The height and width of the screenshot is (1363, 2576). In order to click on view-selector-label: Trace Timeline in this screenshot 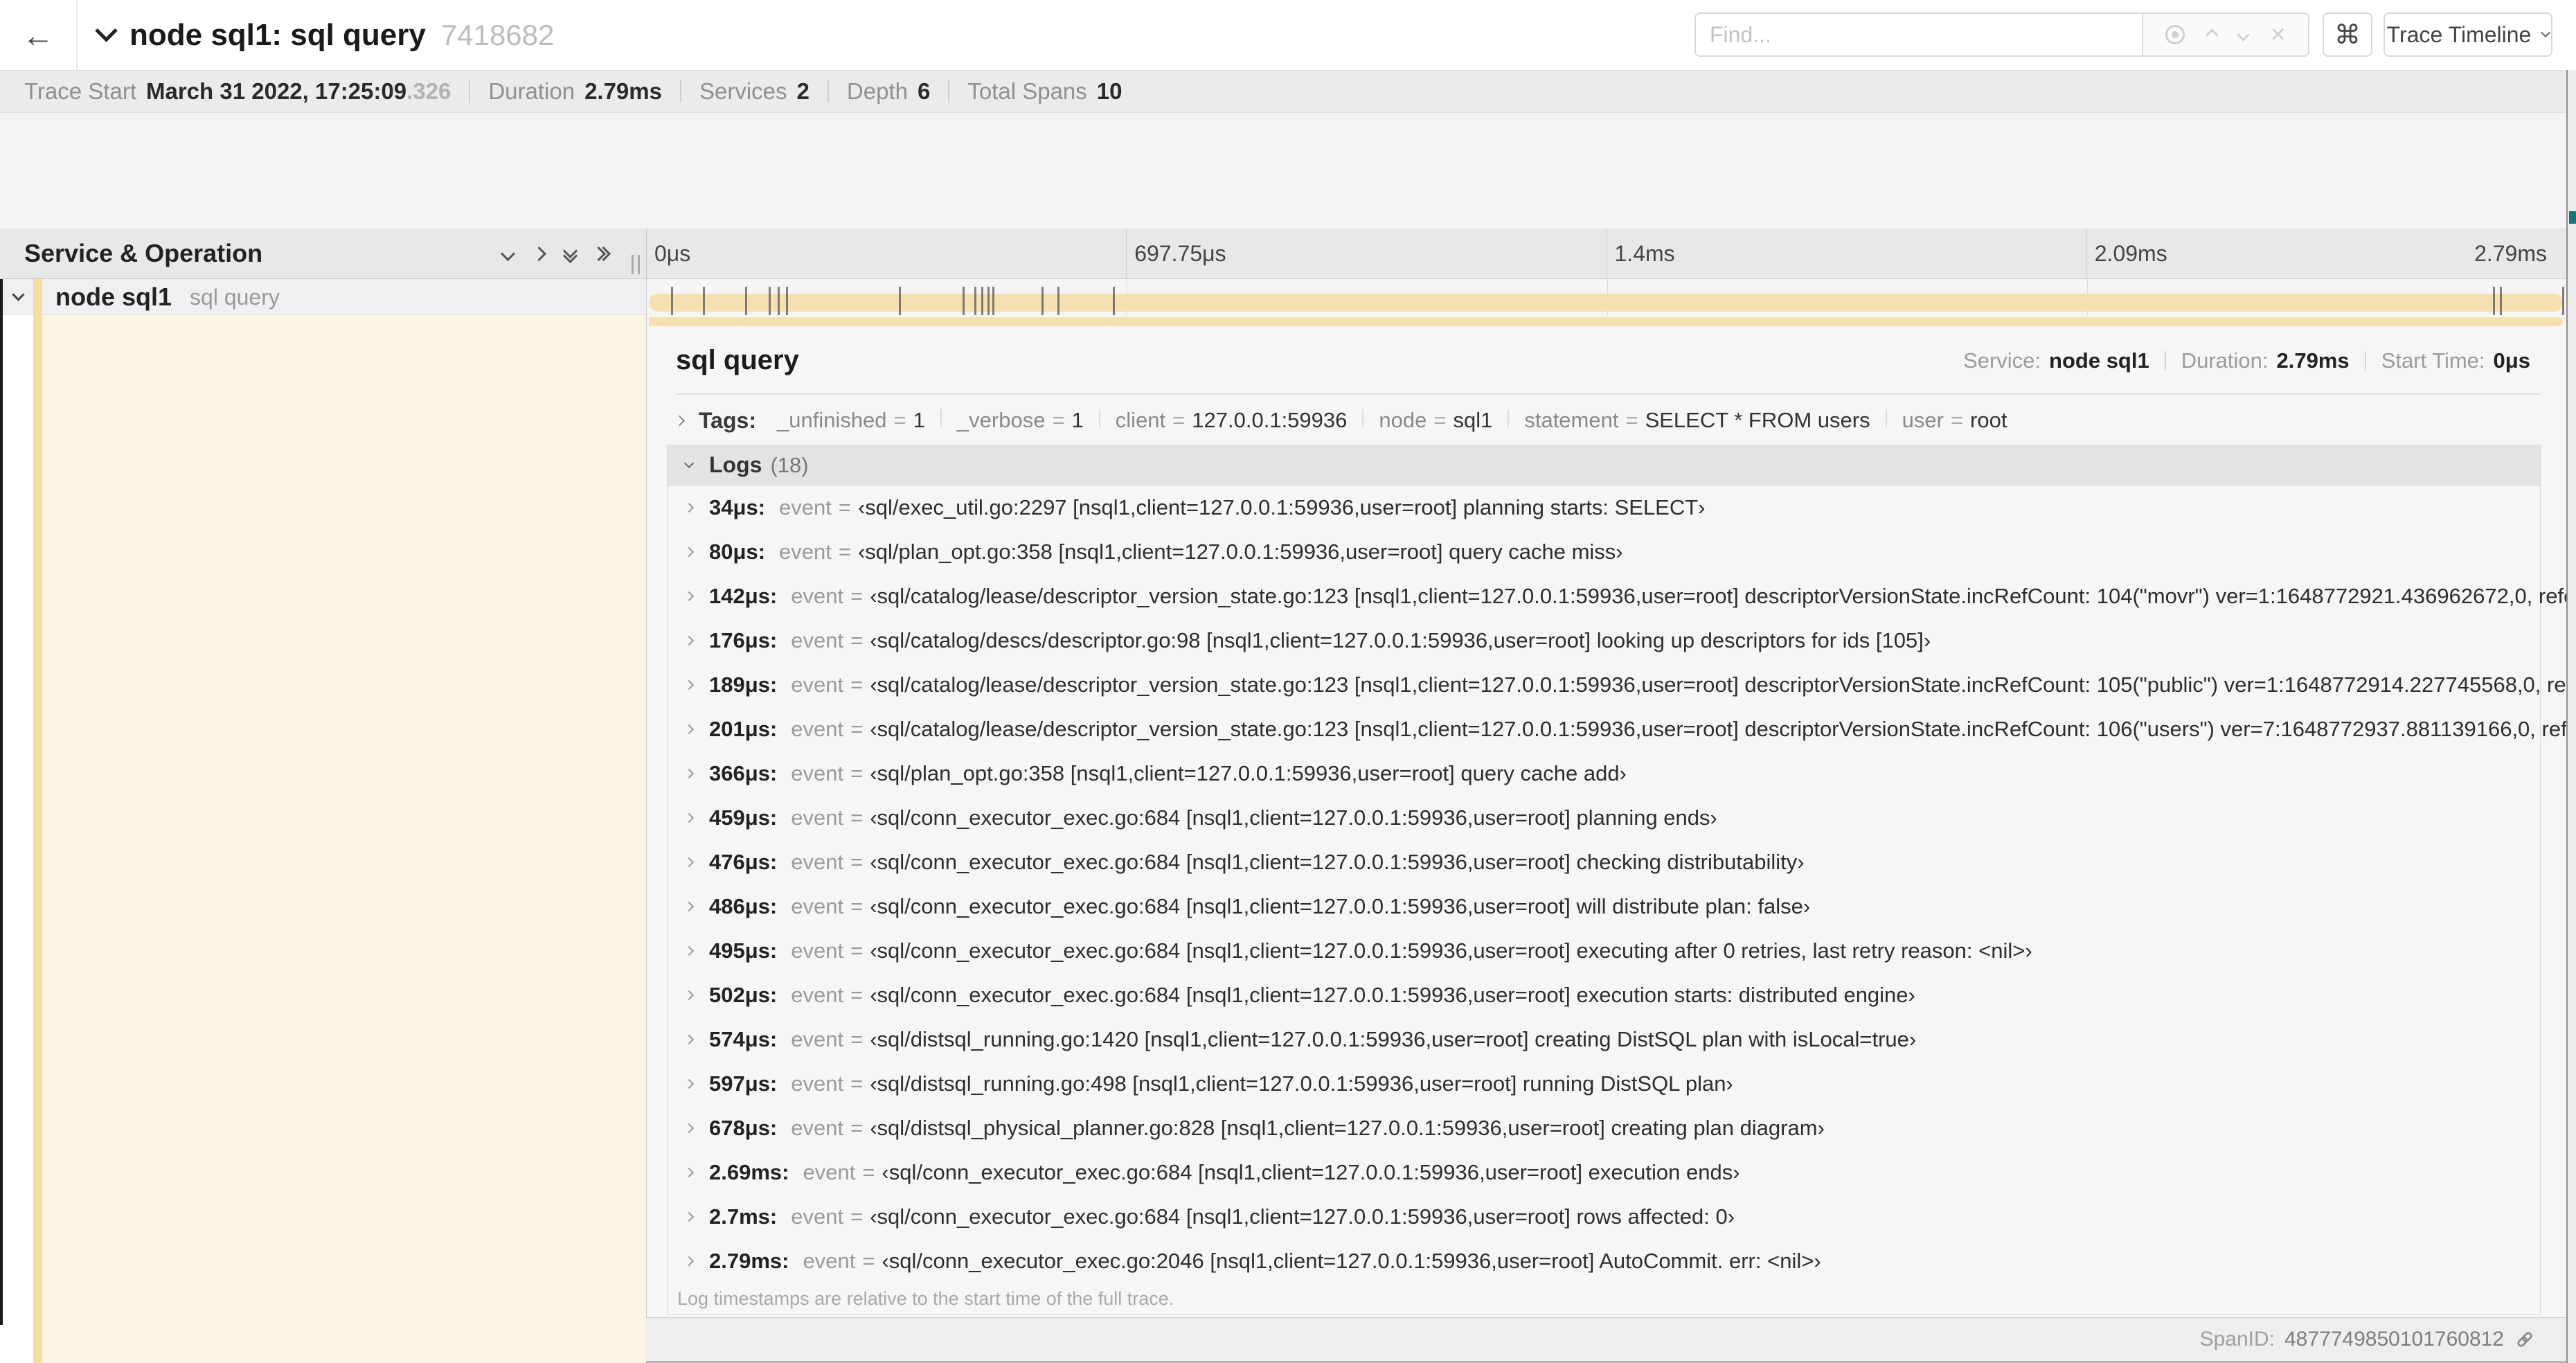, I will do `click(2459, 34)`.